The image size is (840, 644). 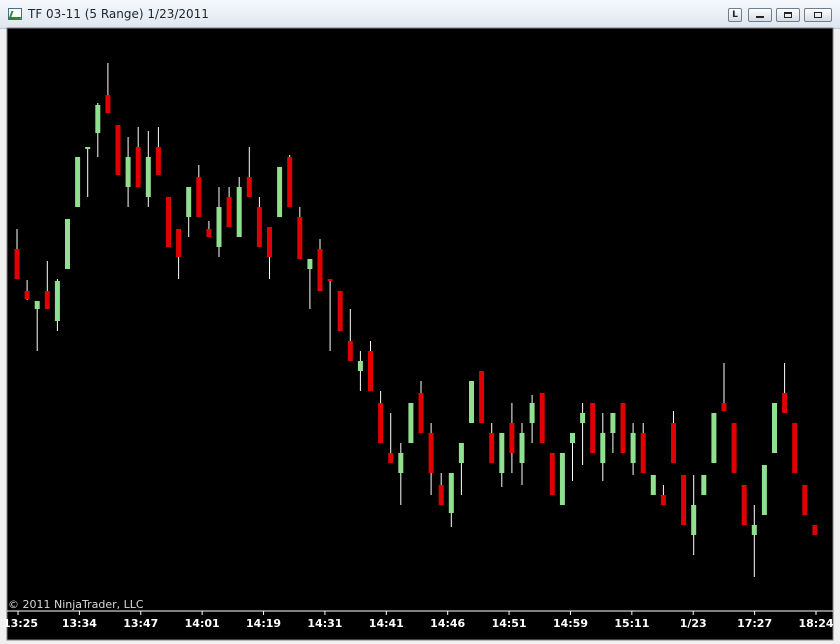 What do you see at coordinates (693, 623) in the screenshot?
I see `x-axis-label: 1/23` at bounding box center [693, 623].